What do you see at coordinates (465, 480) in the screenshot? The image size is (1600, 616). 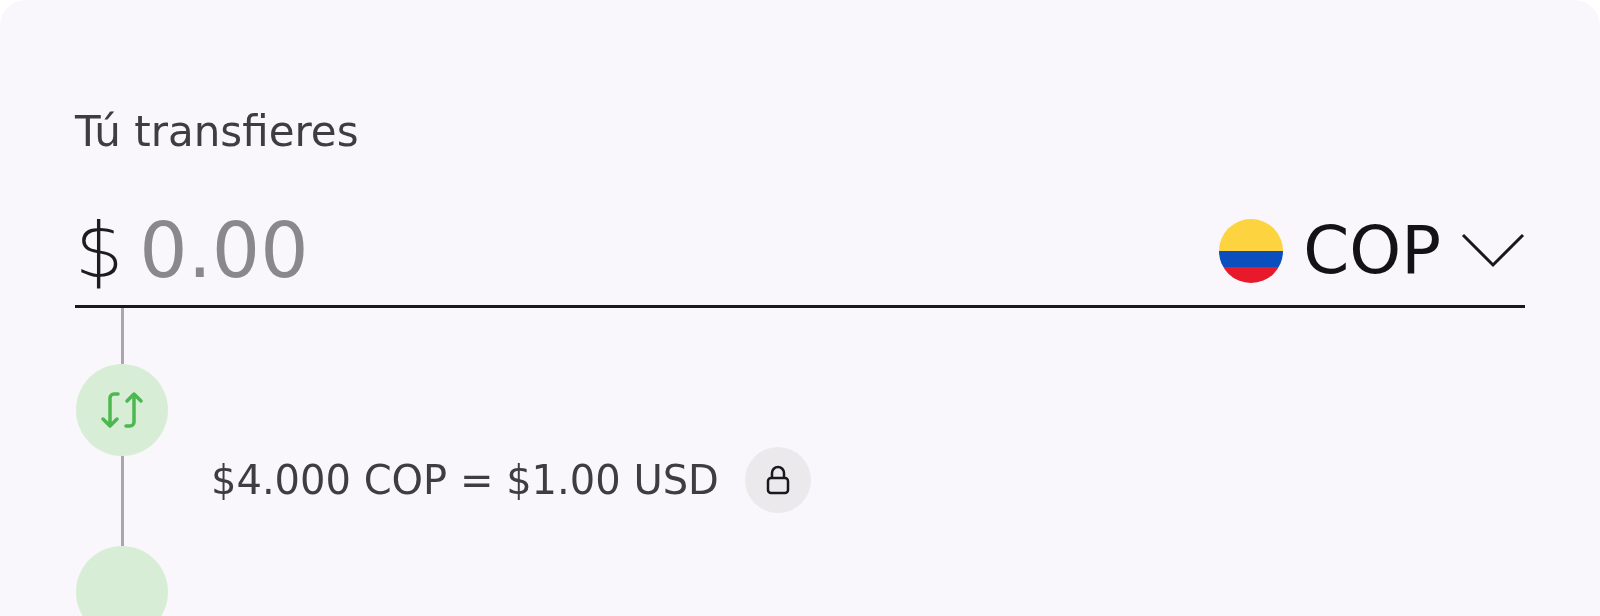 I see `exchange-rate: $4.000 COP = $1.00 USD` at bounding box center [465, 480].